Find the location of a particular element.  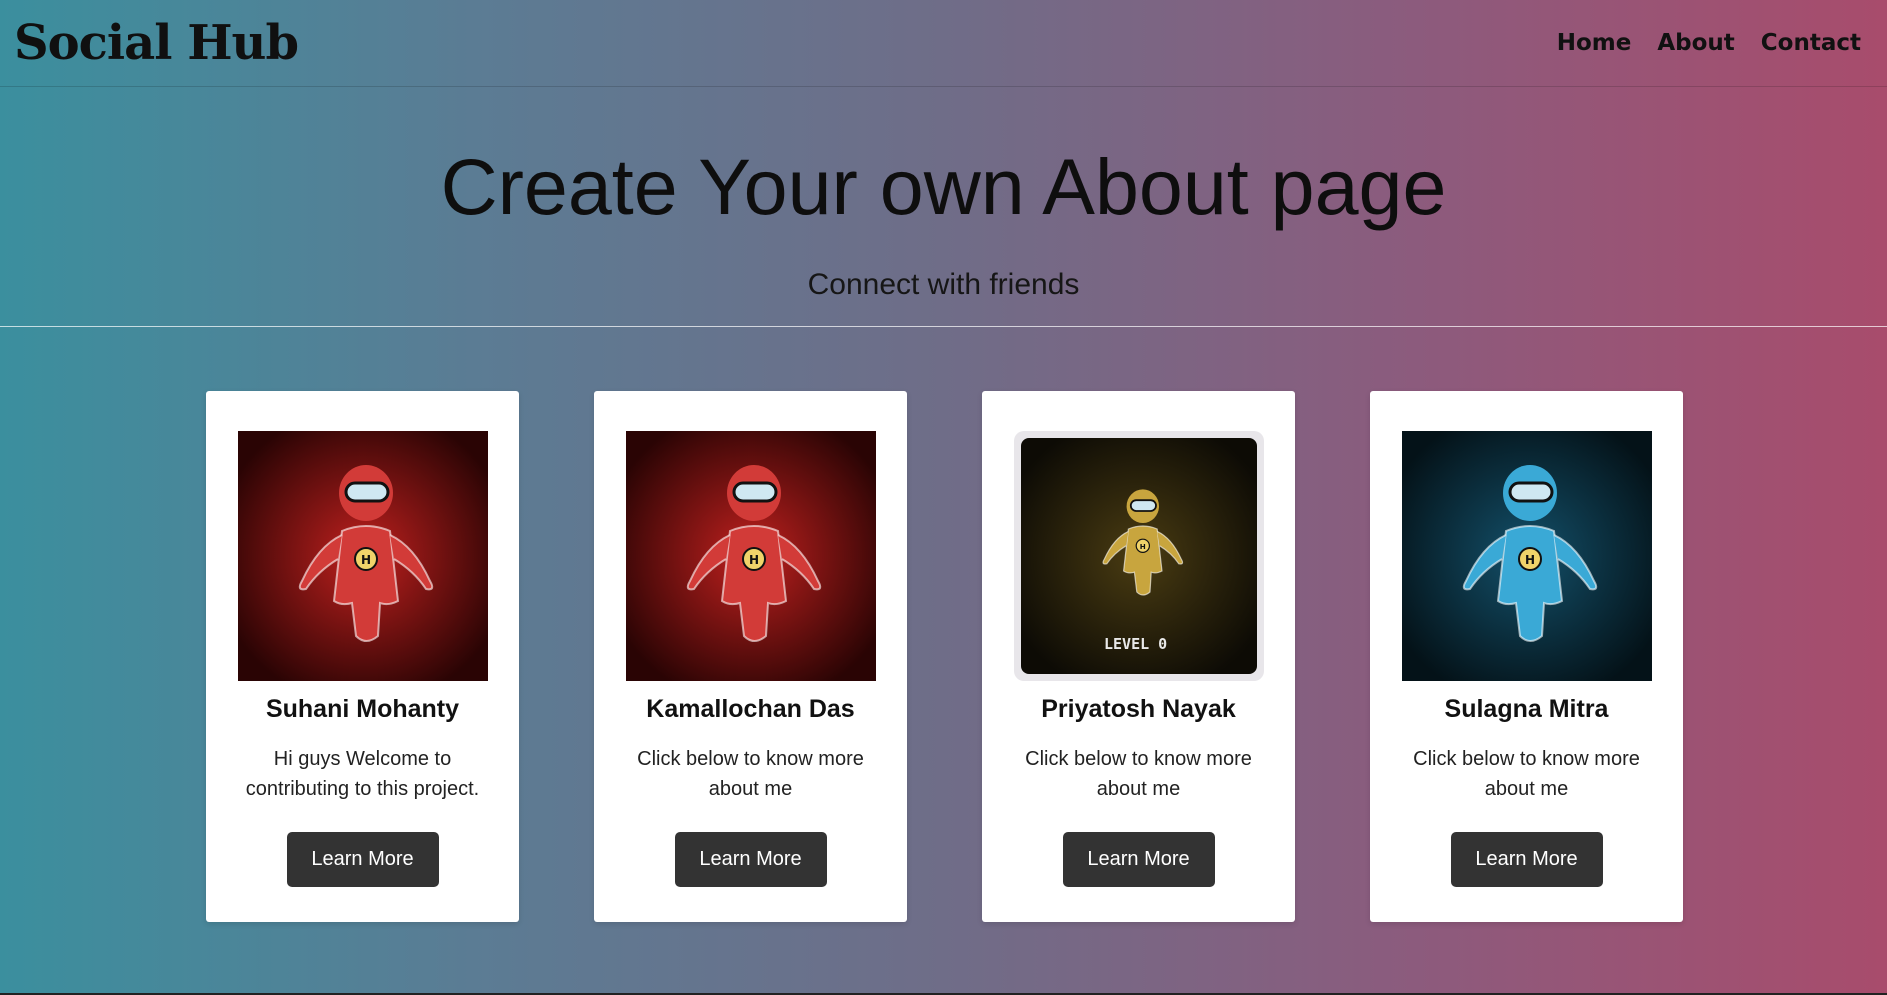

nav-link-home: Home is located at coordinates (1594, 43).